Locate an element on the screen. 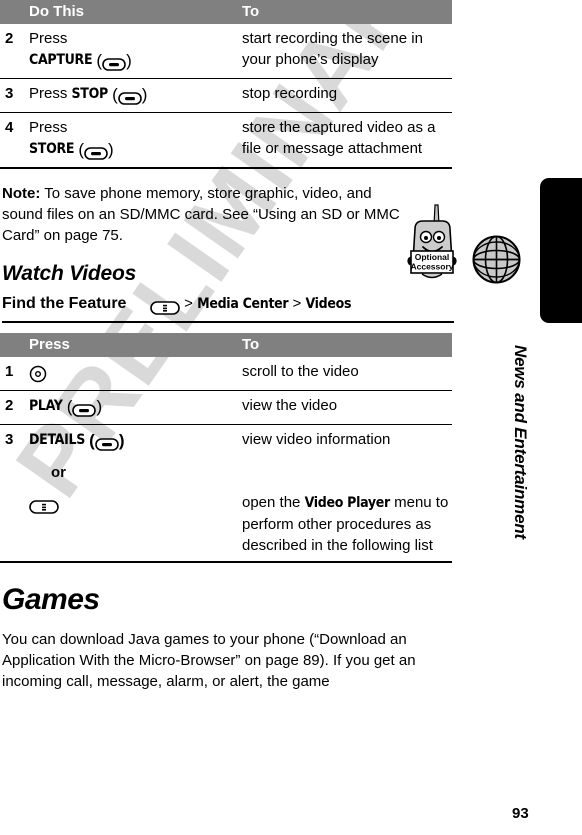 Image resolution: width=582 pixels, height=835 pixels. find-the-feature: Find the Feature > Media Center > Videos is located at coordinates (228, 309).